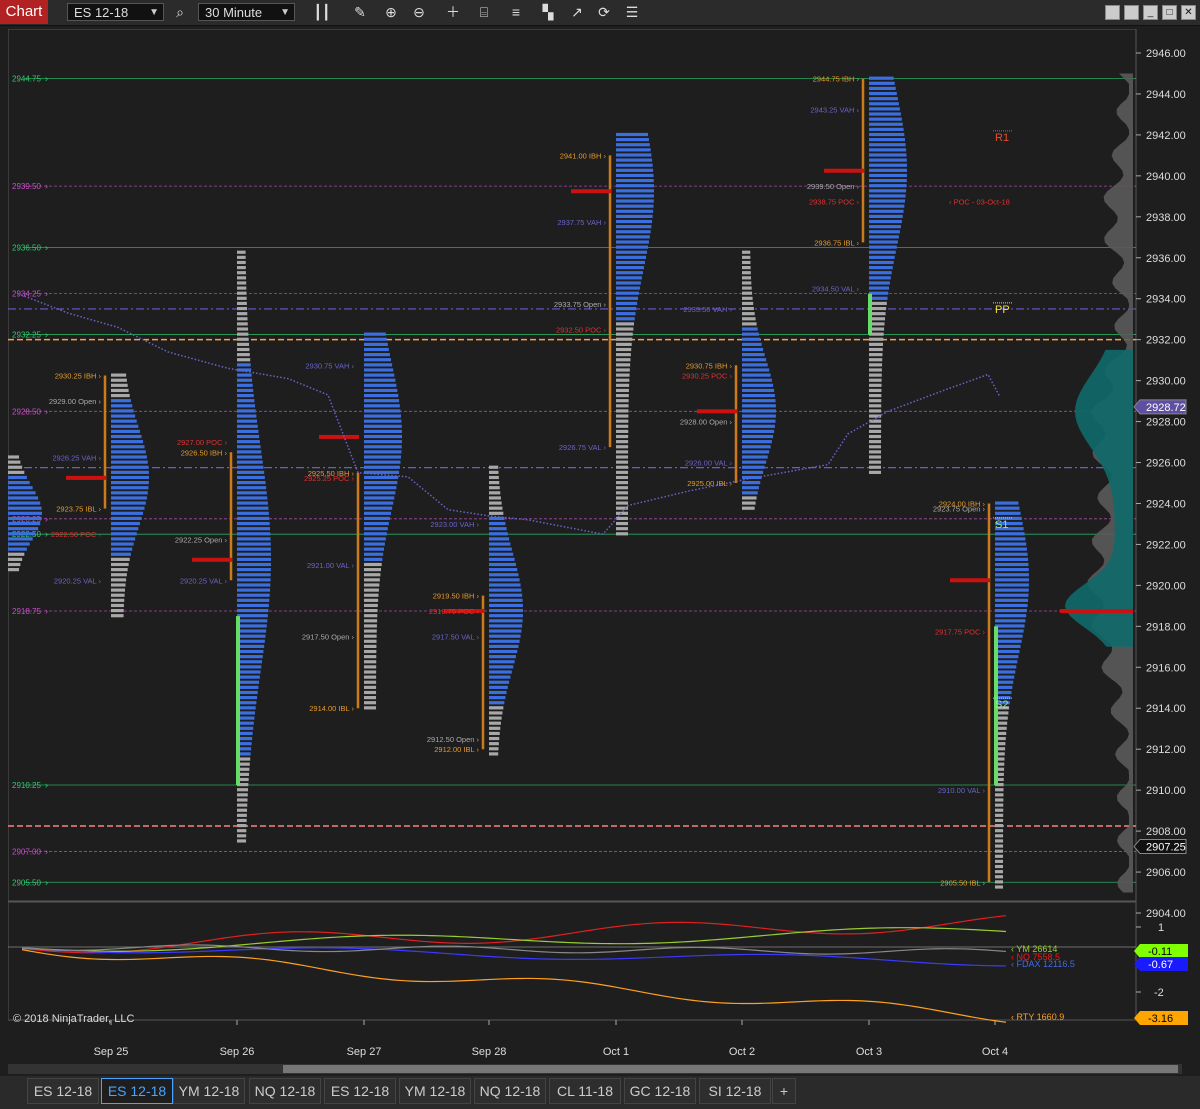 This screenshot has width=1200, height=1109. Describe the element at coordinates (1188, 12) in the screenshot. I see `window-close-button: ✕` at that location.